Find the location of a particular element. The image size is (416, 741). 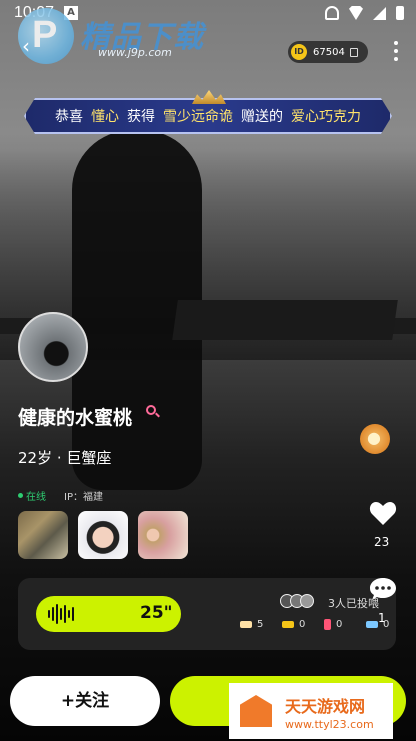

bone-blue-icon is located at coordinates (372, 624).